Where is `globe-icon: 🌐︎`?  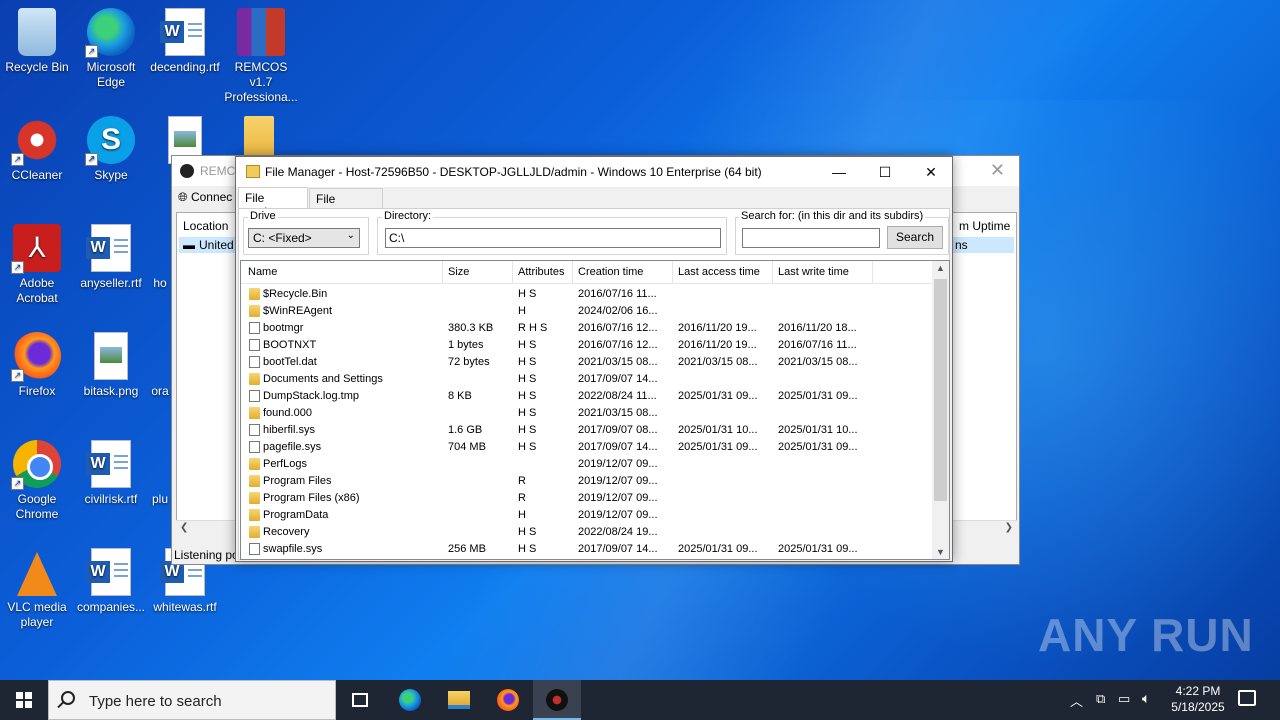
globe-icon: 🌐︎ is located at coordinates (184, 197).